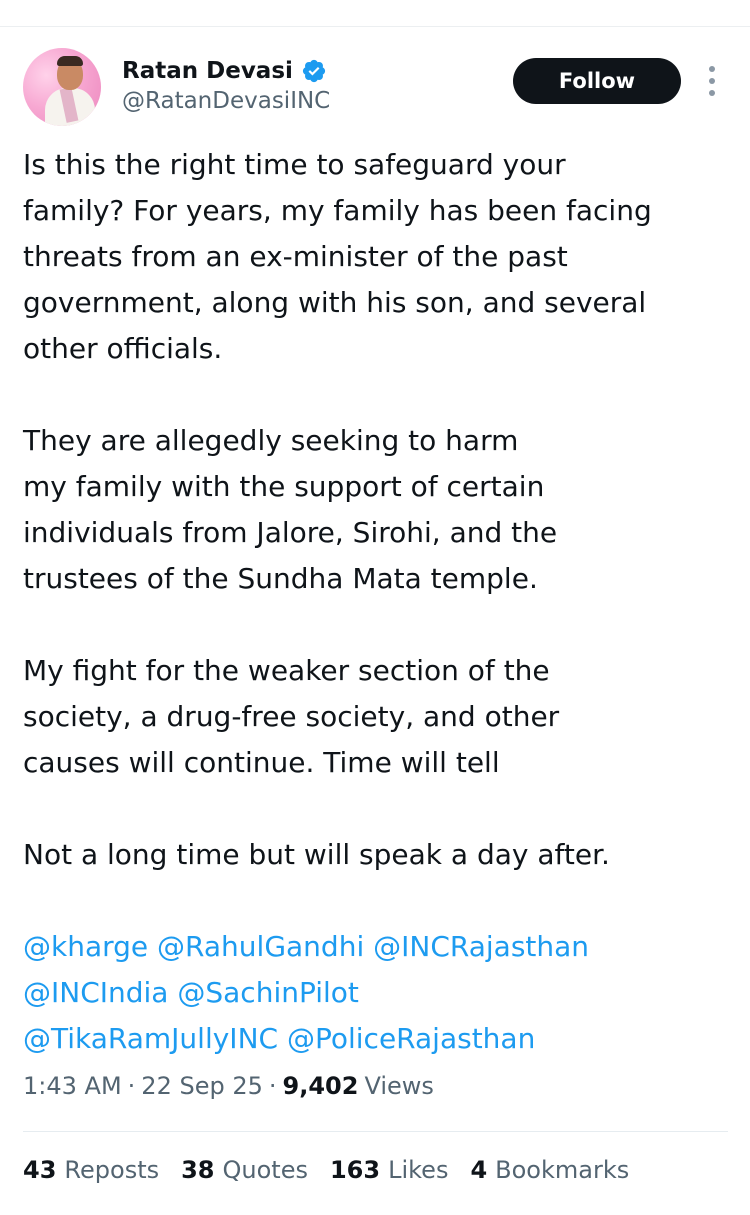  Describe the element at coordinates (280, 578) in the screenshot. I see `tweet-line: trustees of the Sundha Mata temple.` at that location.